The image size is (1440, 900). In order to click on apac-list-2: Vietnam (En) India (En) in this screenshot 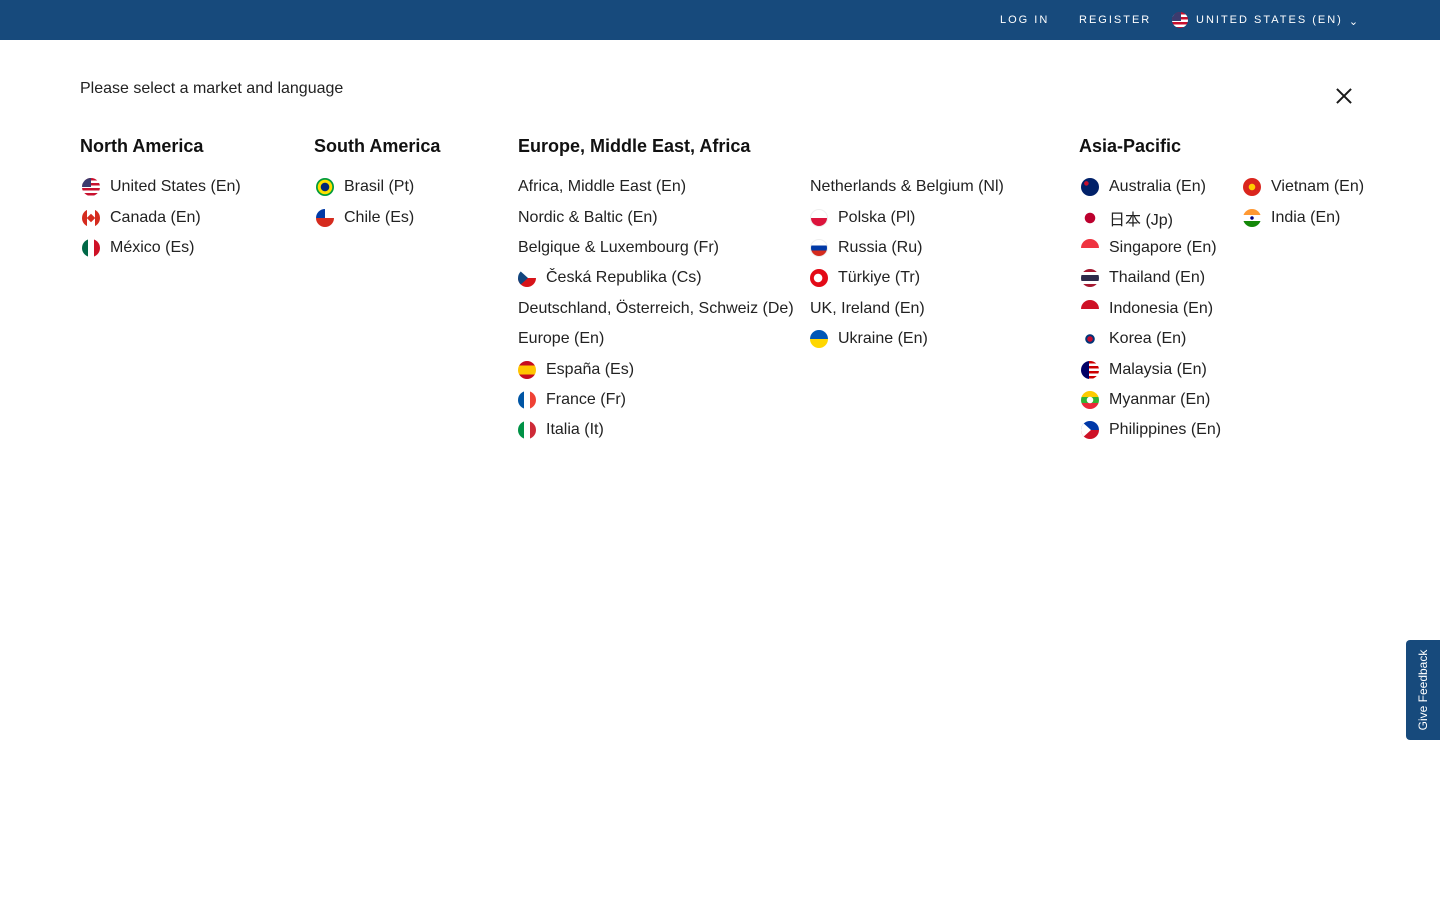, I will do `click(1303, 202)`.